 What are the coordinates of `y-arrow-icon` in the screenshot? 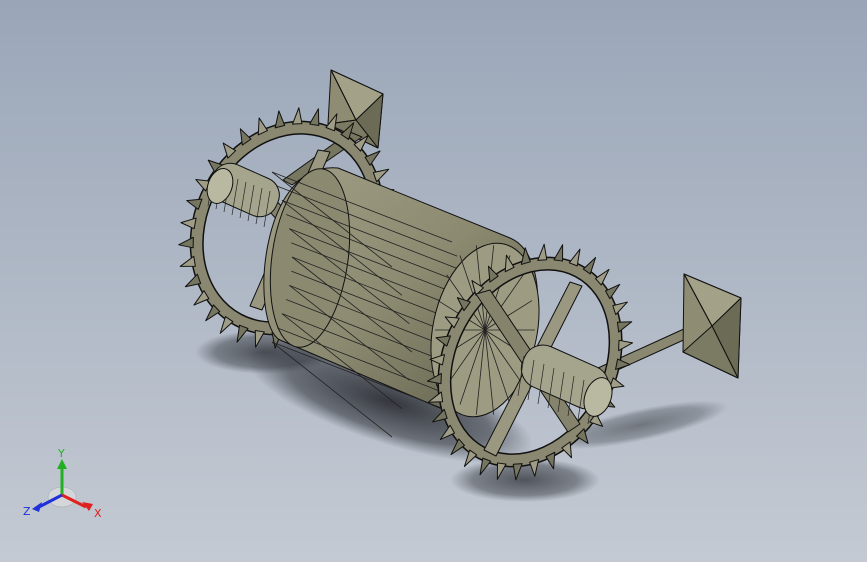 It's located at (62, 464).